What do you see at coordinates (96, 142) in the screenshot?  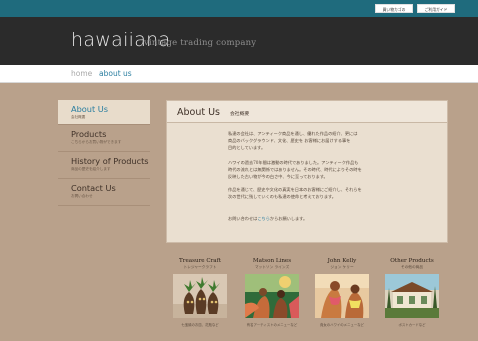 I see `sidebar-item-subtitle: こちらからお買い物ができます` at bounding box center [96, 142].